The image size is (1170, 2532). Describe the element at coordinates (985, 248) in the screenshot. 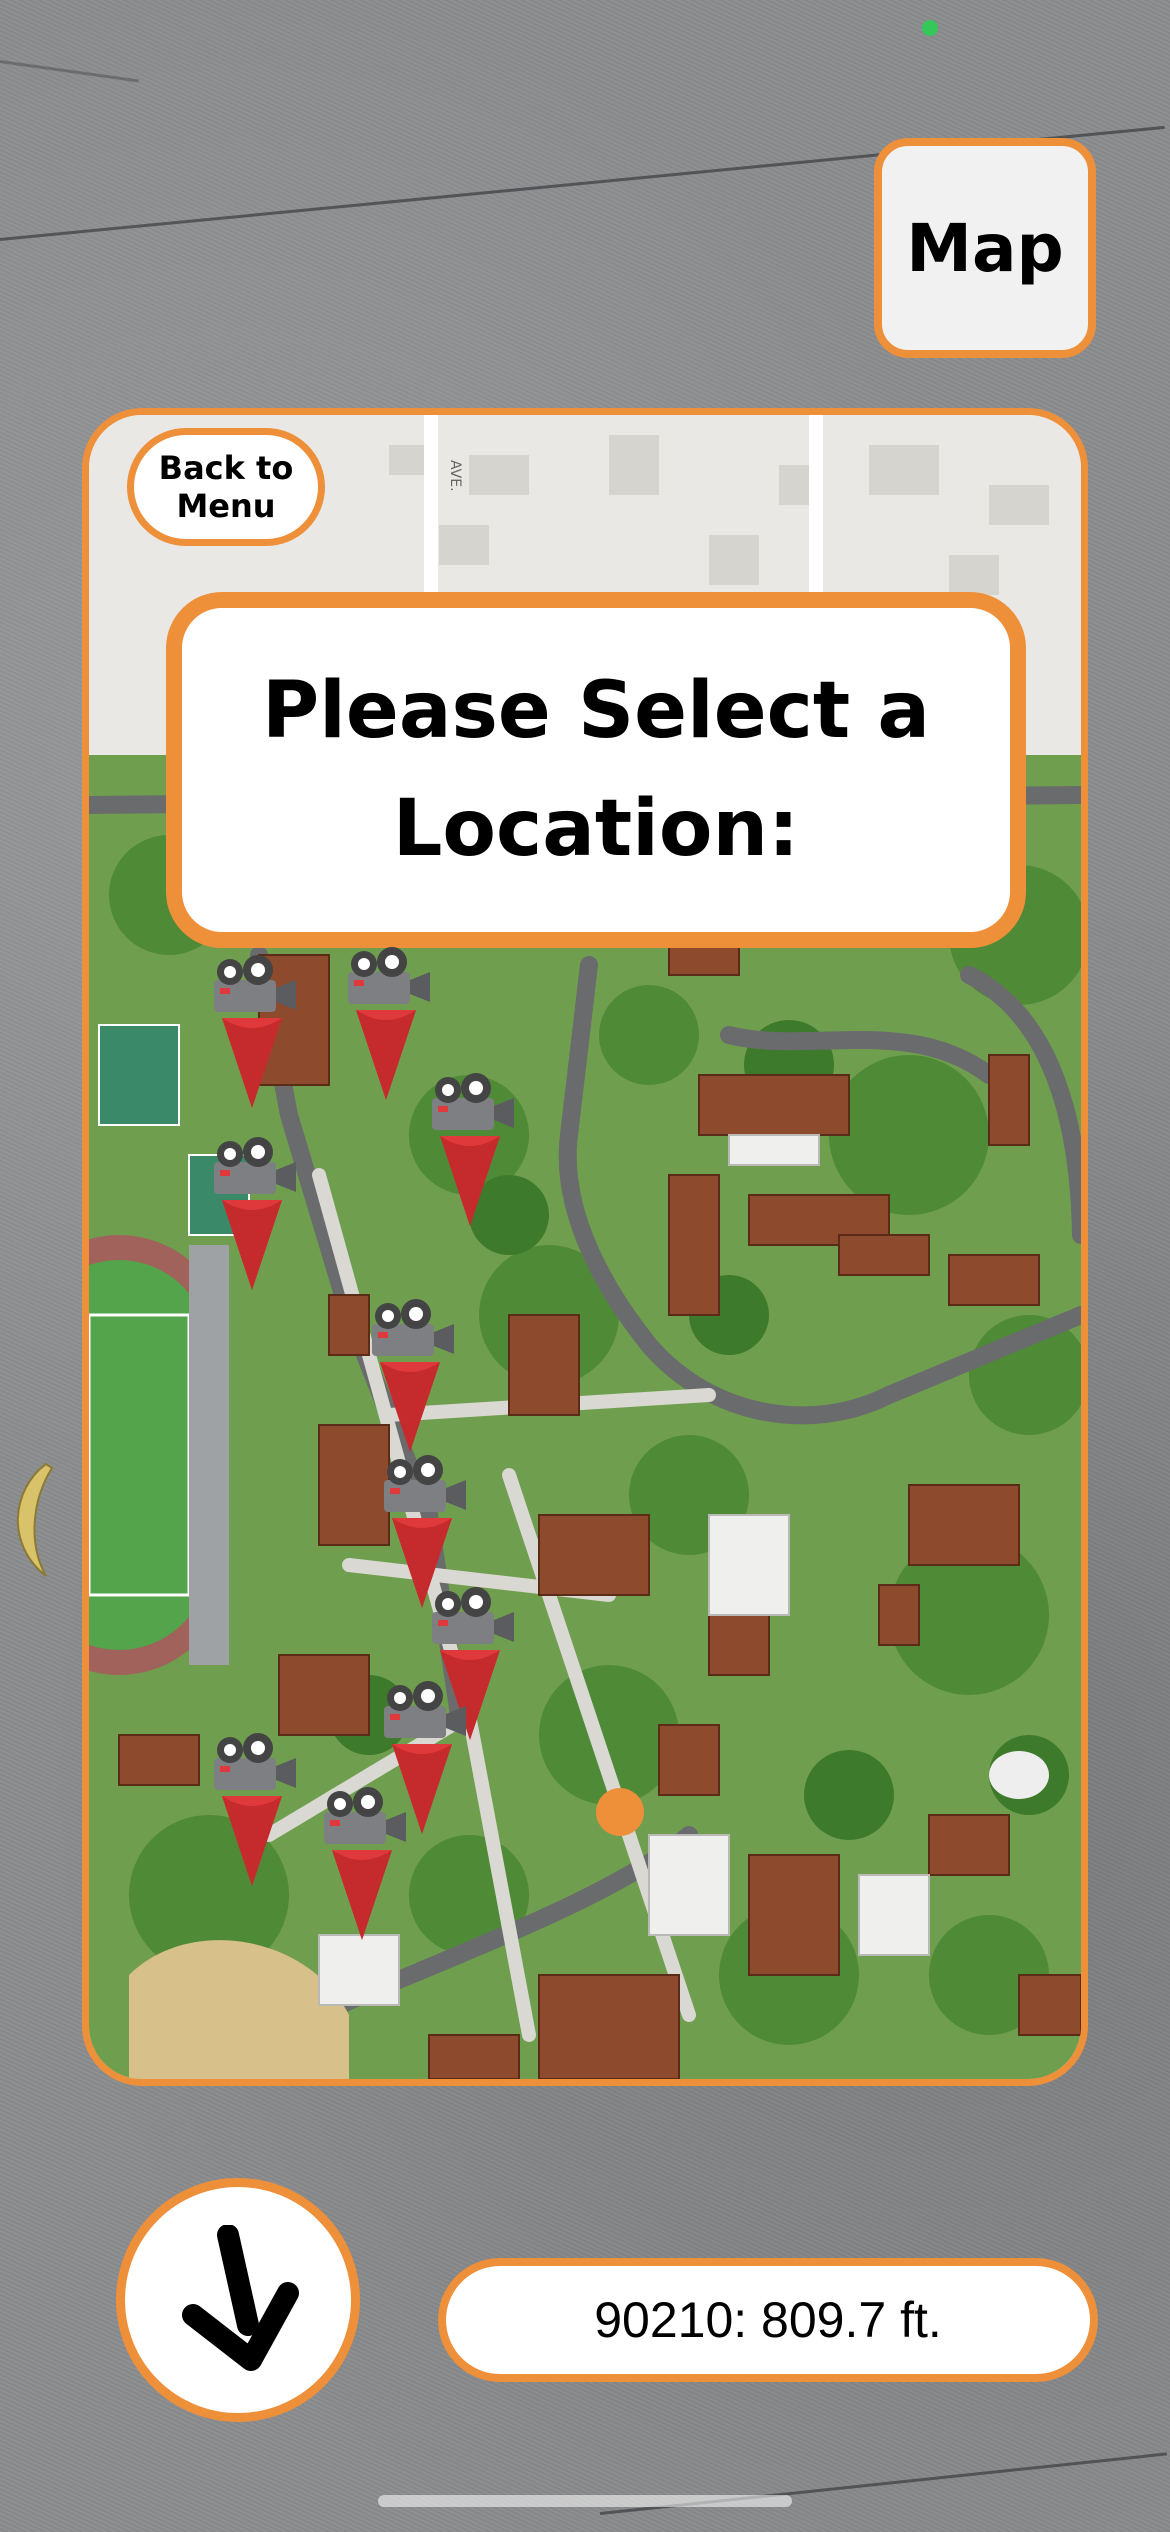

I see `map-button: Map` at that location.